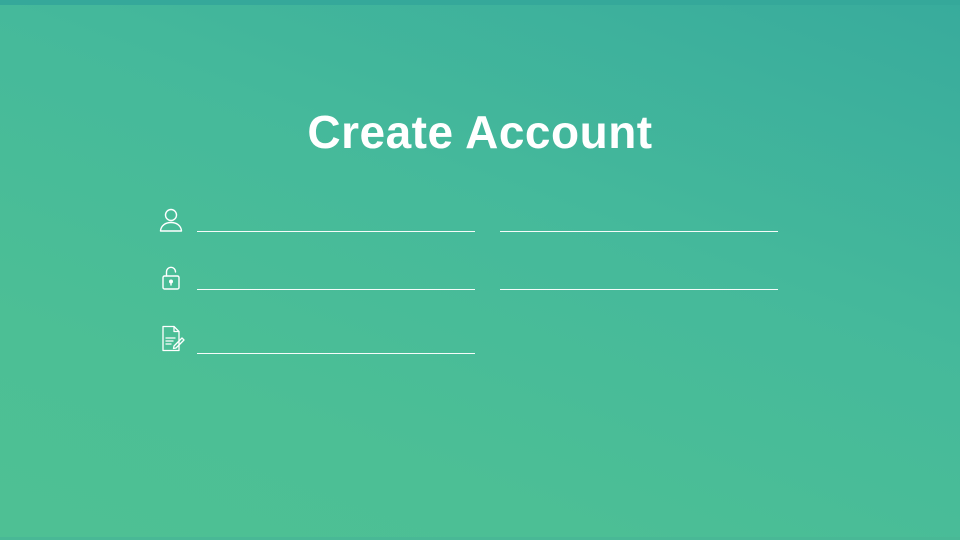  Describe the element at coordinates (480, 2) in the screenshot. I see `top-edge-strip` at that location.